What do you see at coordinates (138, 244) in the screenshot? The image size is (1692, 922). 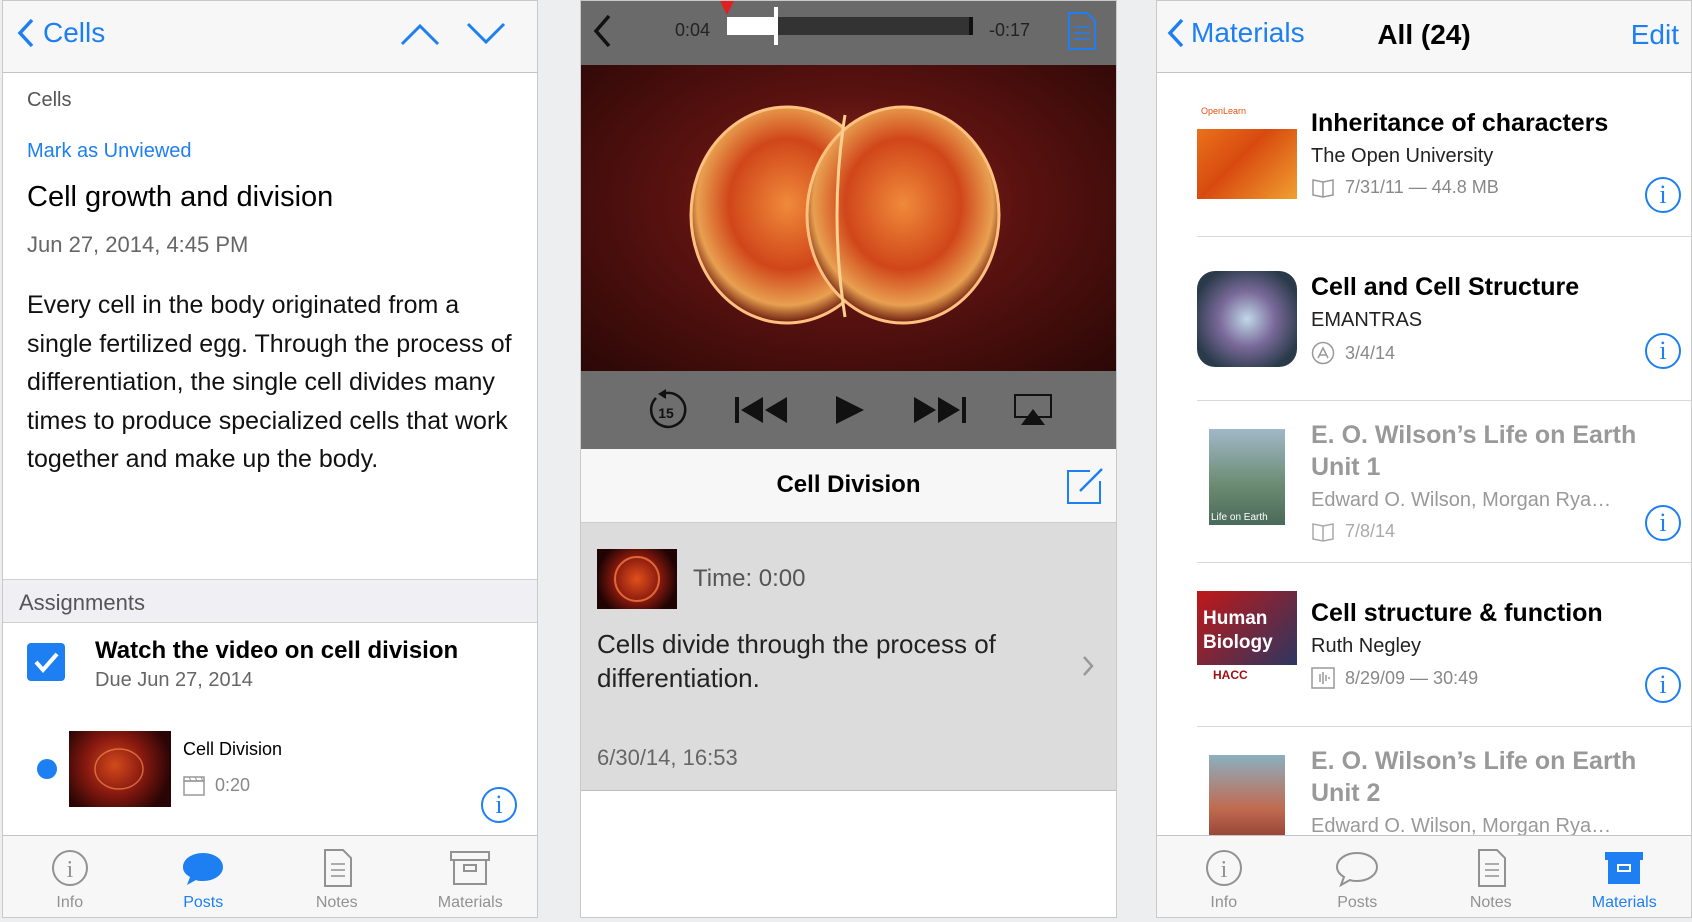 I see `post-date: Jun 27, 2014, 4:45 PM` at bounding box center [138, 244].